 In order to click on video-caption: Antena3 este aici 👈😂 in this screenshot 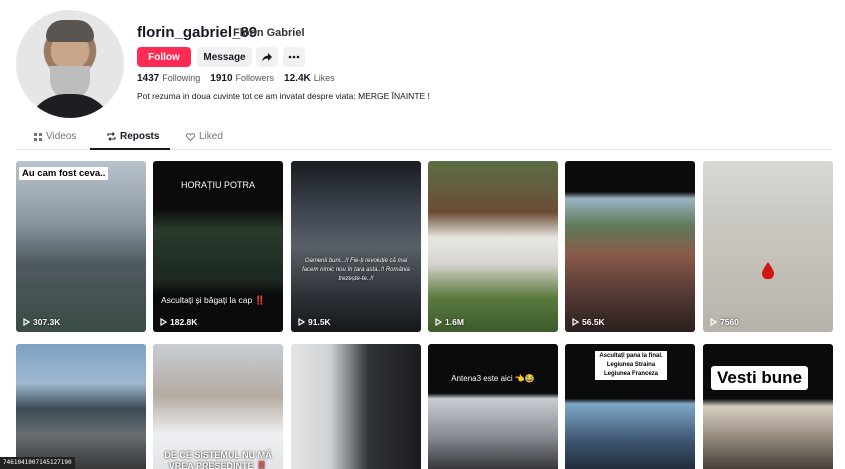, I will do `click(493, 378)`.